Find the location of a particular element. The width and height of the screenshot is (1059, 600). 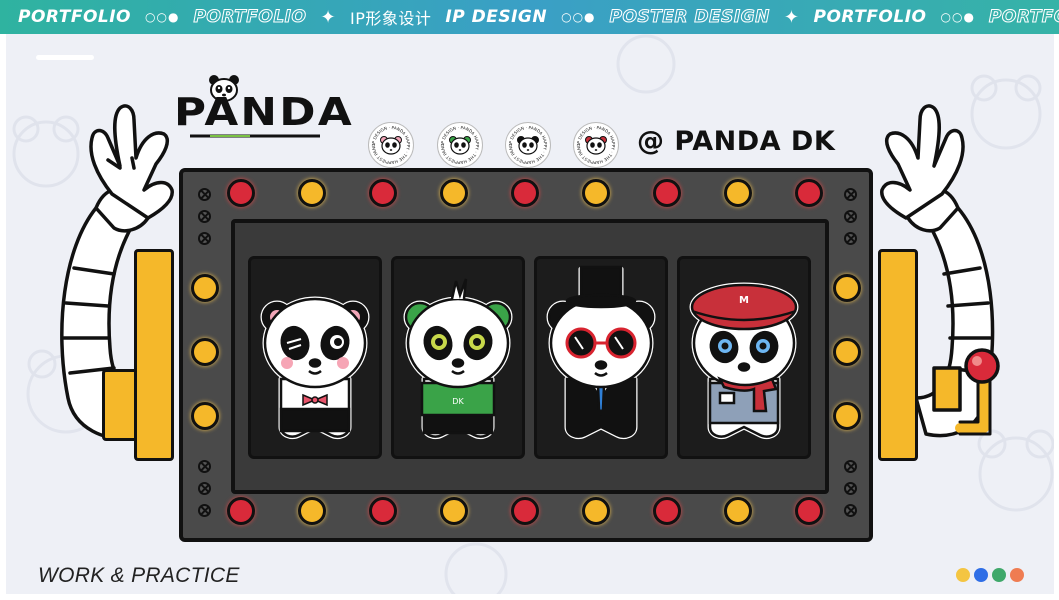

banner-item-10: PORTFOLIO is located at coordinates (870, 17).